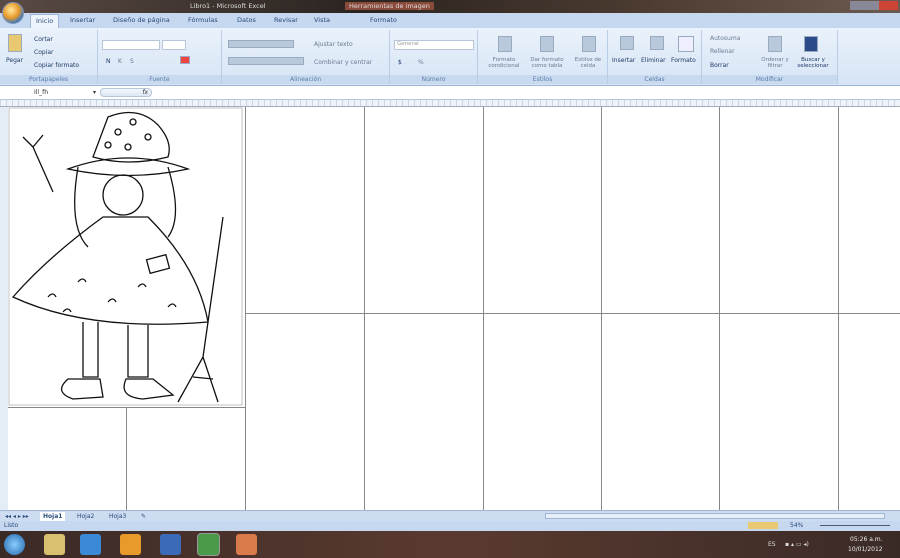 This screenshot has width=900, height=558. What do you see at coordinates (400, 62) in the screenshot?
I see `currency-button: $` at bounding box center [400, 62].